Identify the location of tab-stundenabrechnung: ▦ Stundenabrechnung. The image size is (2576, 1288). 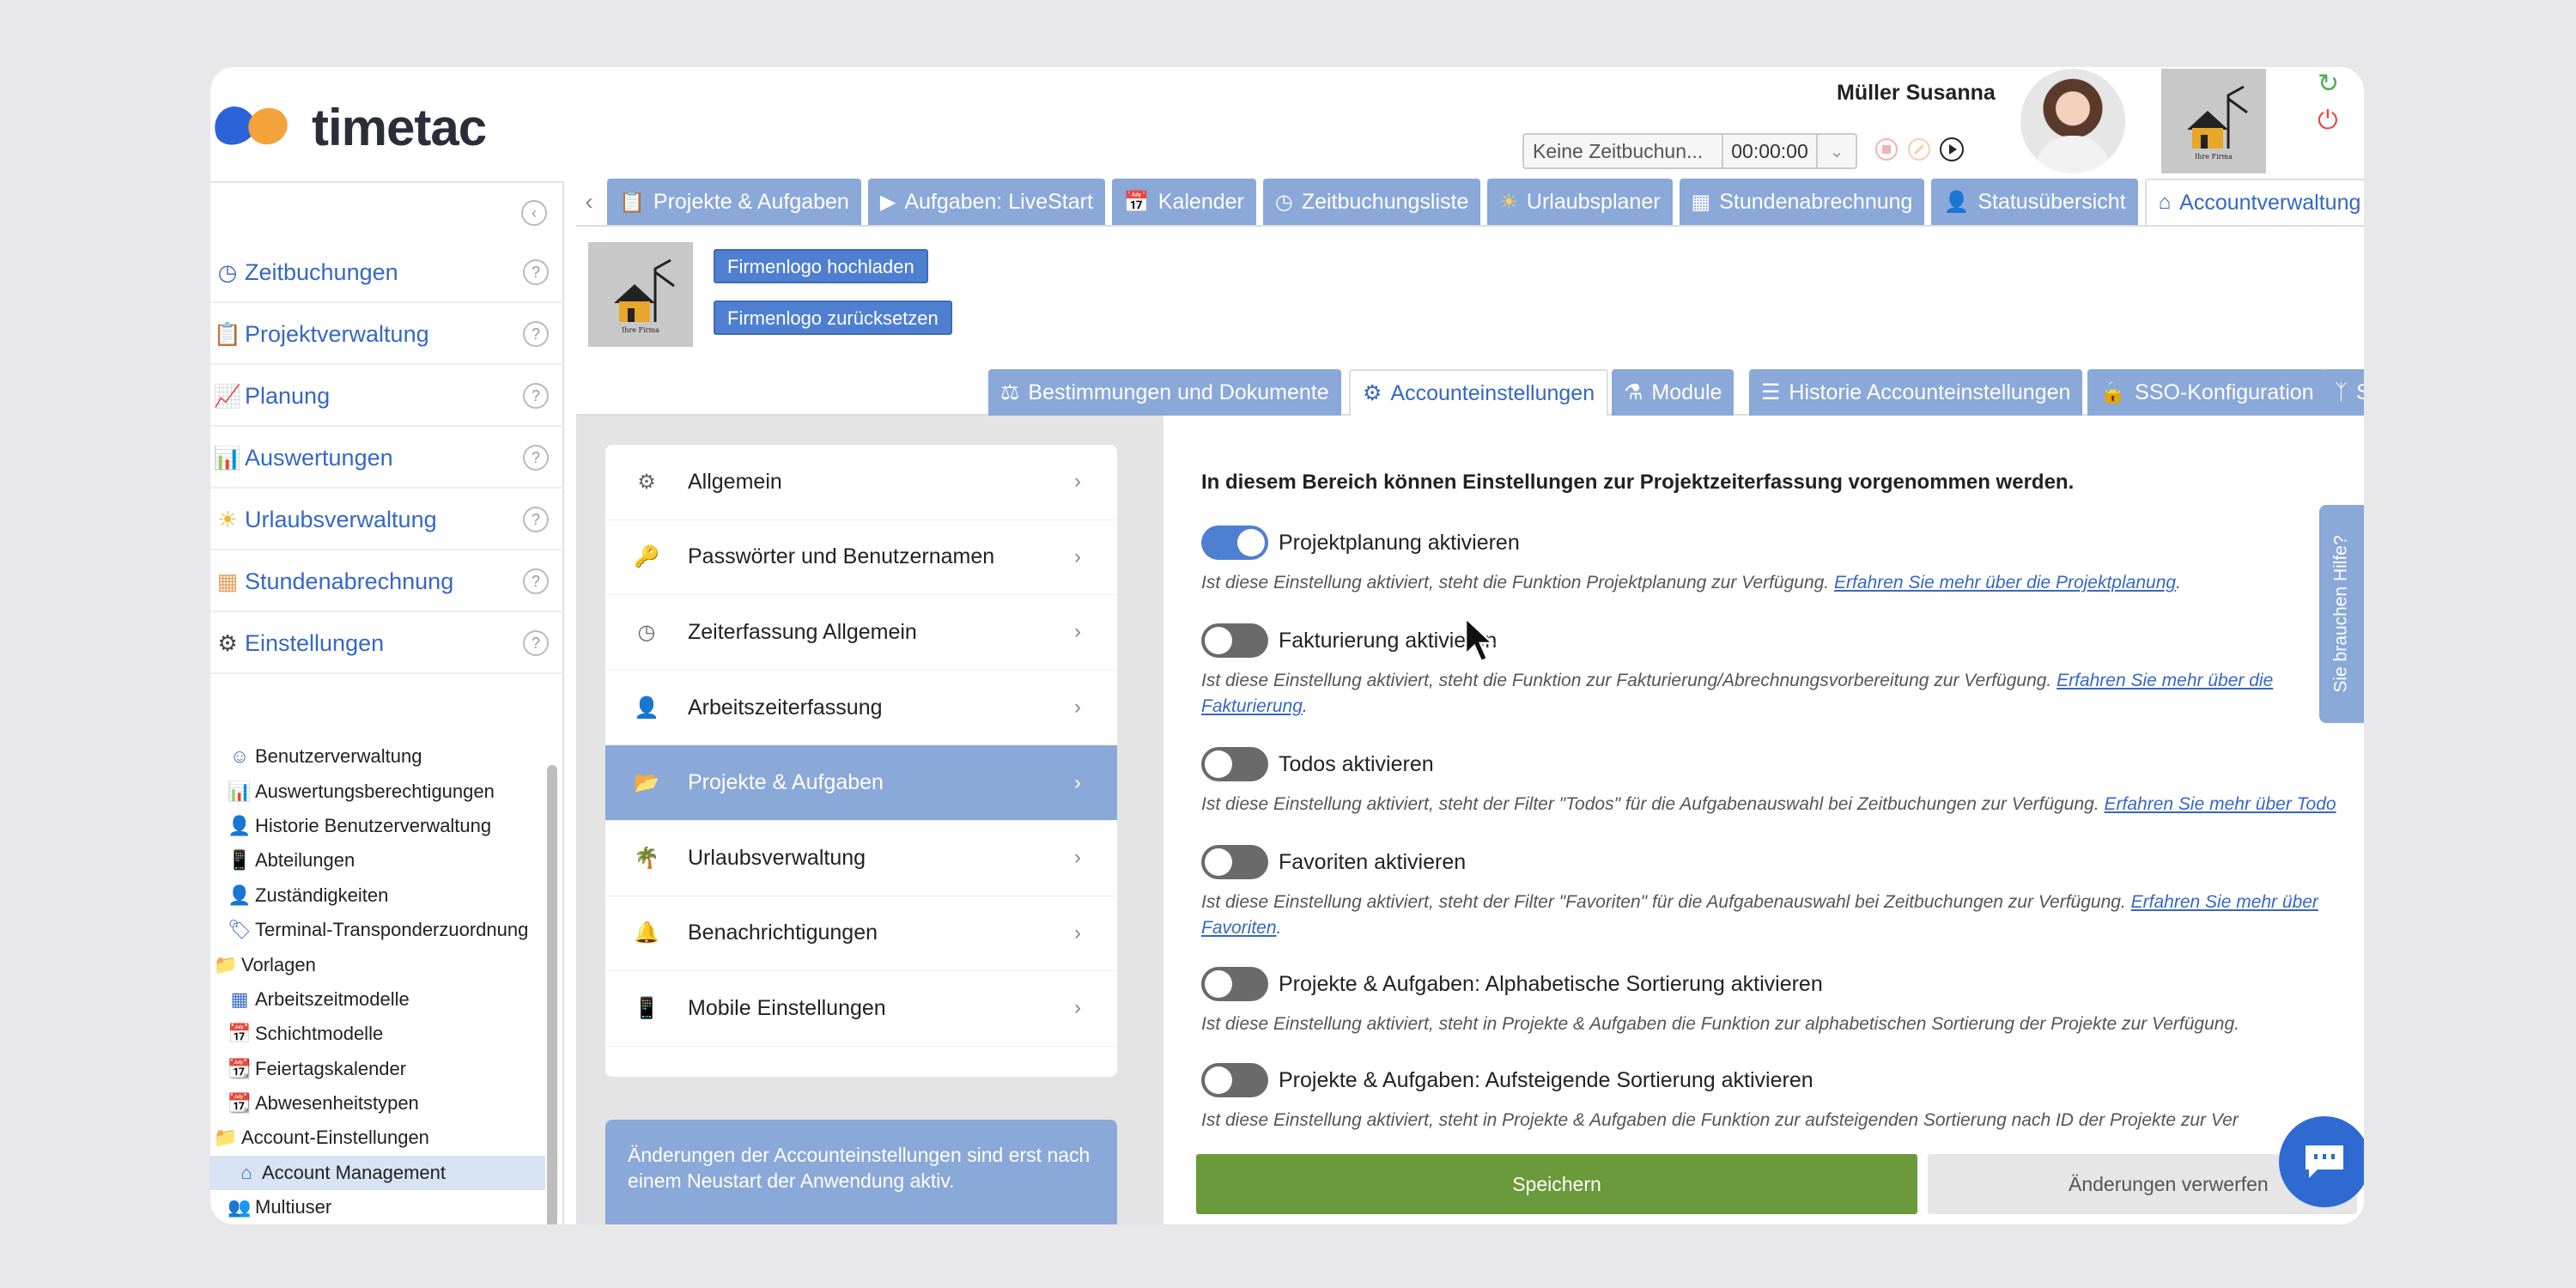
(1802, 202).